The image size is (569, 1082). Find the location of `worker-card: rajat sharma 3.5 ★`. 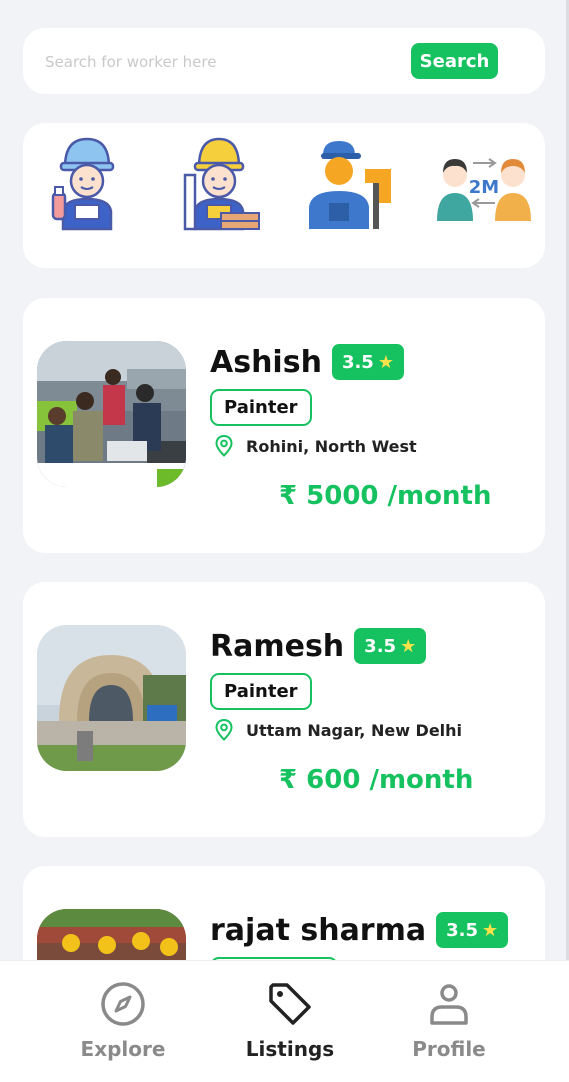

worker-card: rajat sharma 3.5 ★ is located at coordinates (284, 913).